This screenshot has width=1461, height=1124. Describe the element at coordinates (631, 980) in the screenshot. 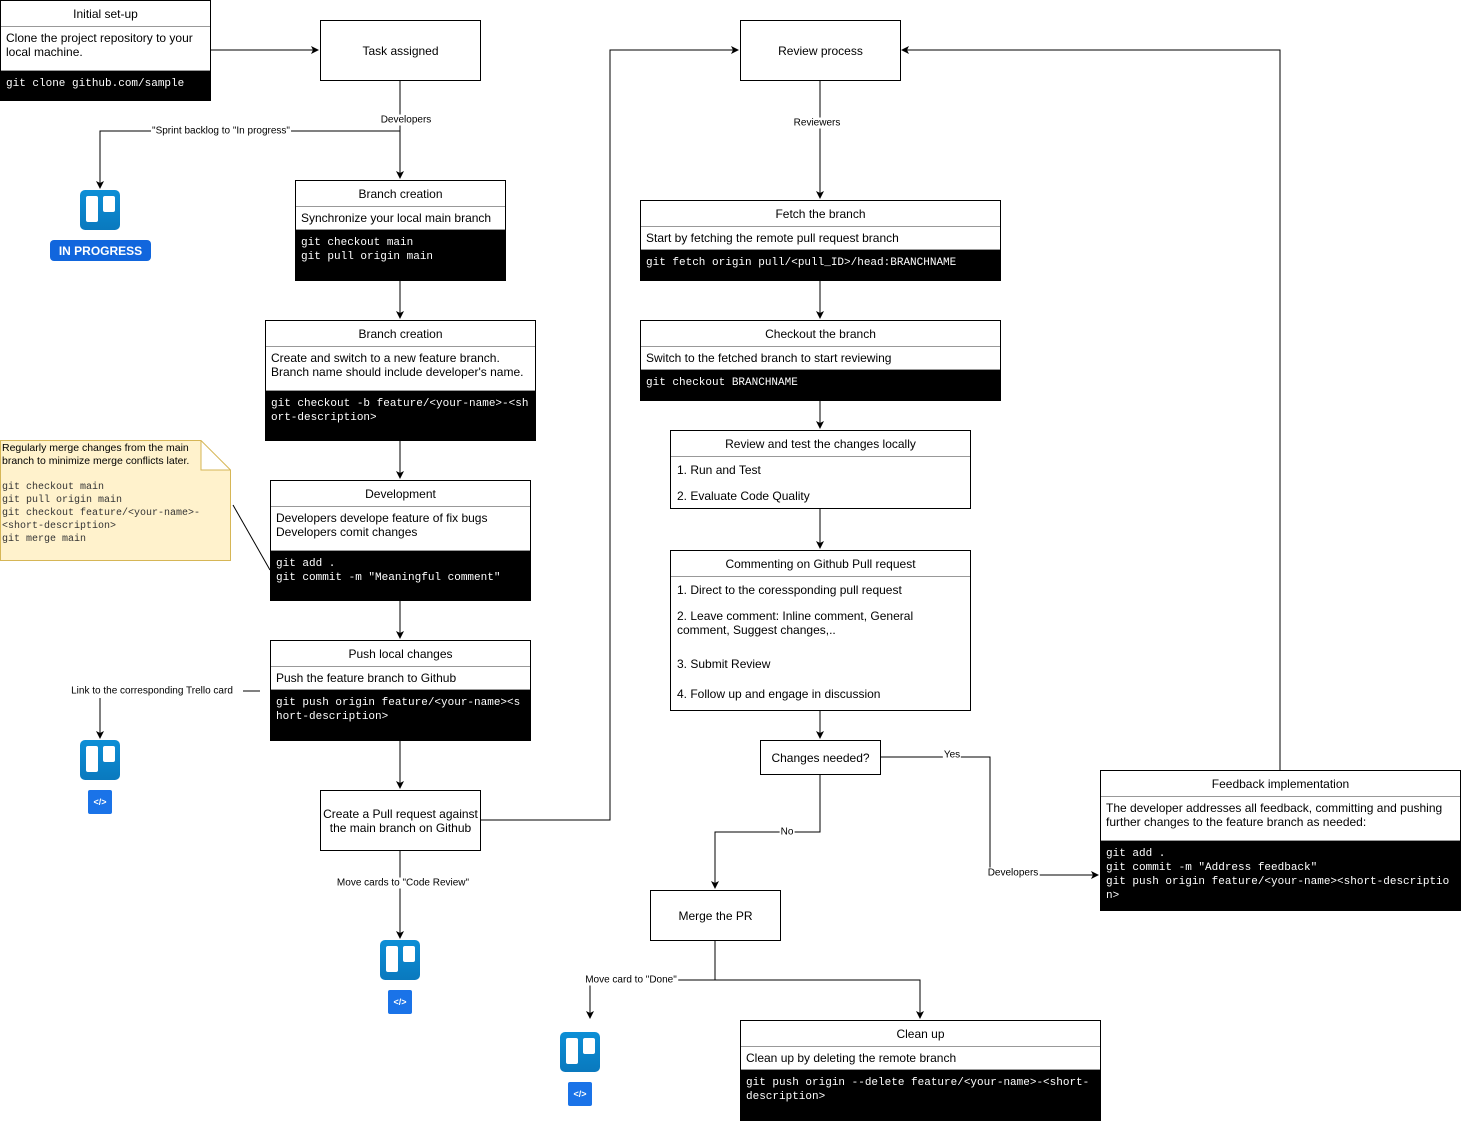

I see `label-done: Move card to "Done"` at that location.